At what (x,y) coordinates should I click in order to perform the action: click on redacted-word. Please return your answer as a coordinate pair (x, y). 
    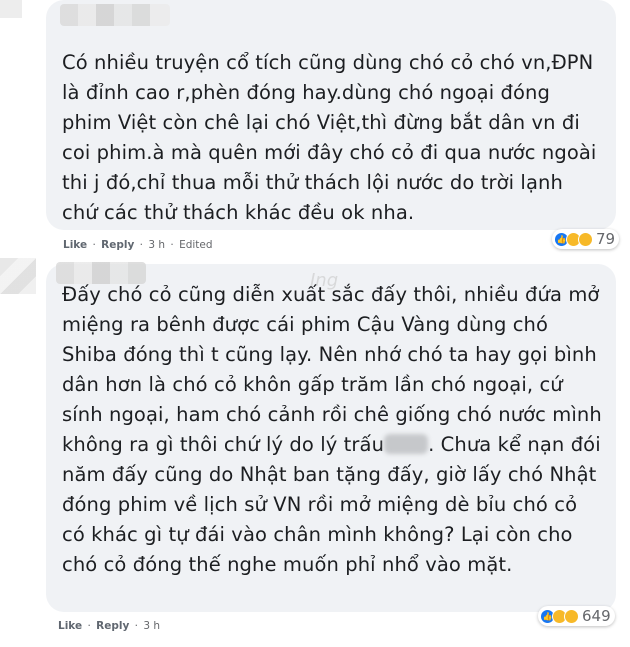
    Looking at the image, I should click on (406, 444).